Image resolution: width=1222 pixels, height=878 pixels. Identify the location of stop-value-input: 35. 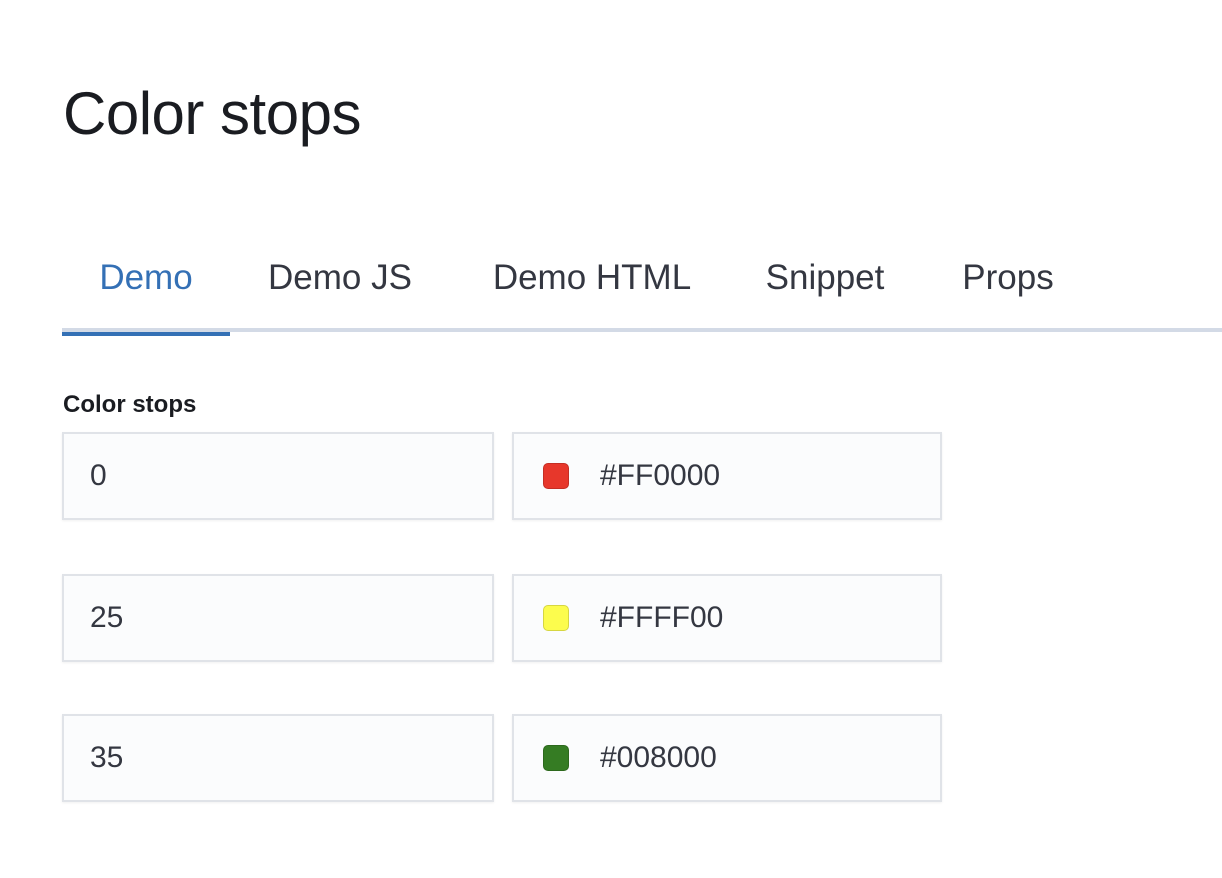
(278, 758).